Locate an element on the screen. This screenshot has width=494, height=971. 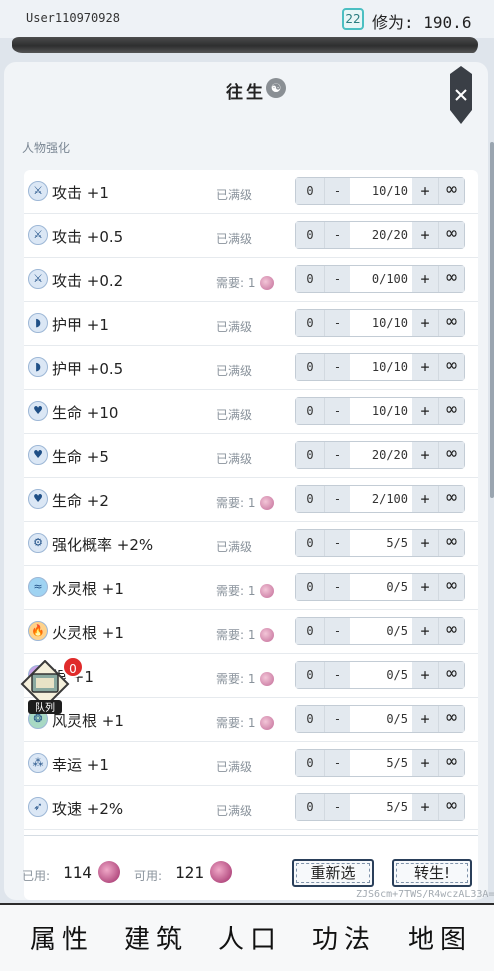
cost-value: 1 is located at coordinates (251, 503).